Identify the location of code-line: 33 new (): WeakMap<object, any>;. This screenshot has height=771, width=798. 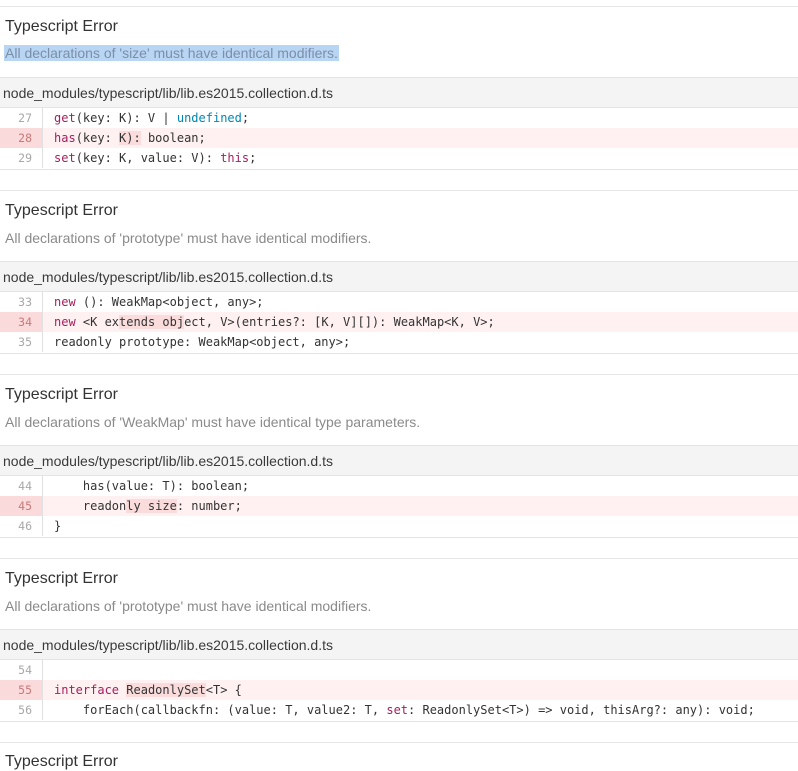
(399, 302).